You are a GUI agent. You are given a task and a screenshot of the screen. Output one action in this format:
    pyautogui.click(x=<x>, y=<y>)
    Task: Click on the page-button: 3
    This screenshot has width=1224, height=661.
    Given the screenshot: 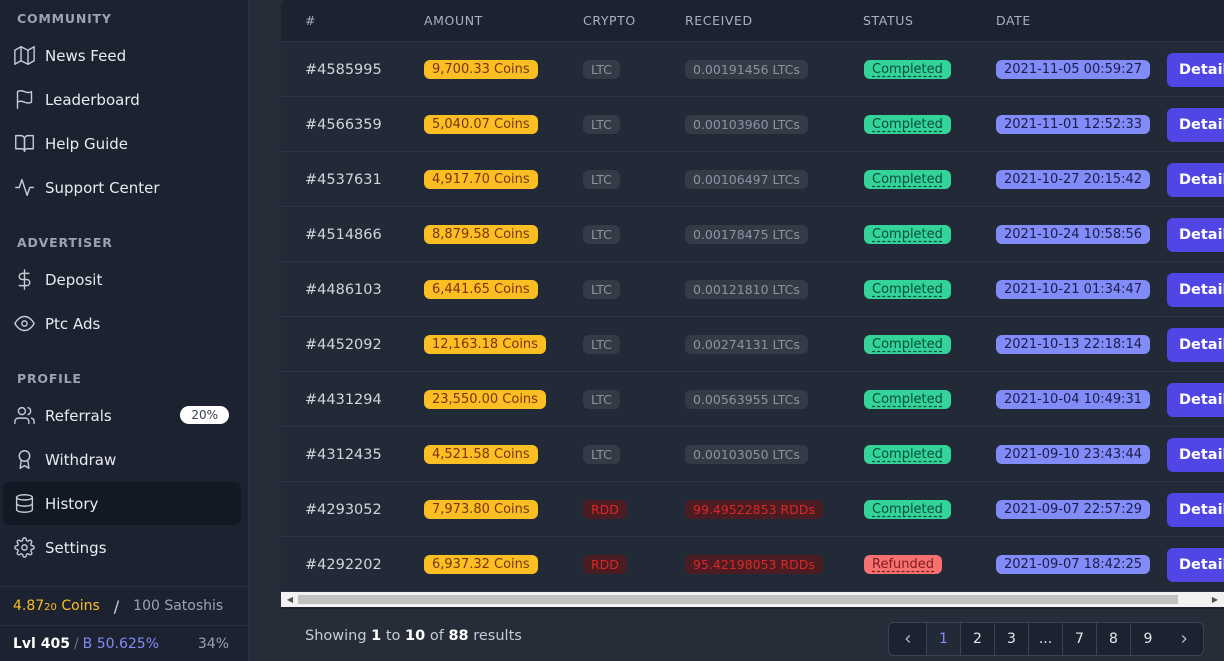 What is the action you would take?
    pyautogui.click(x=1012, y=639)
    